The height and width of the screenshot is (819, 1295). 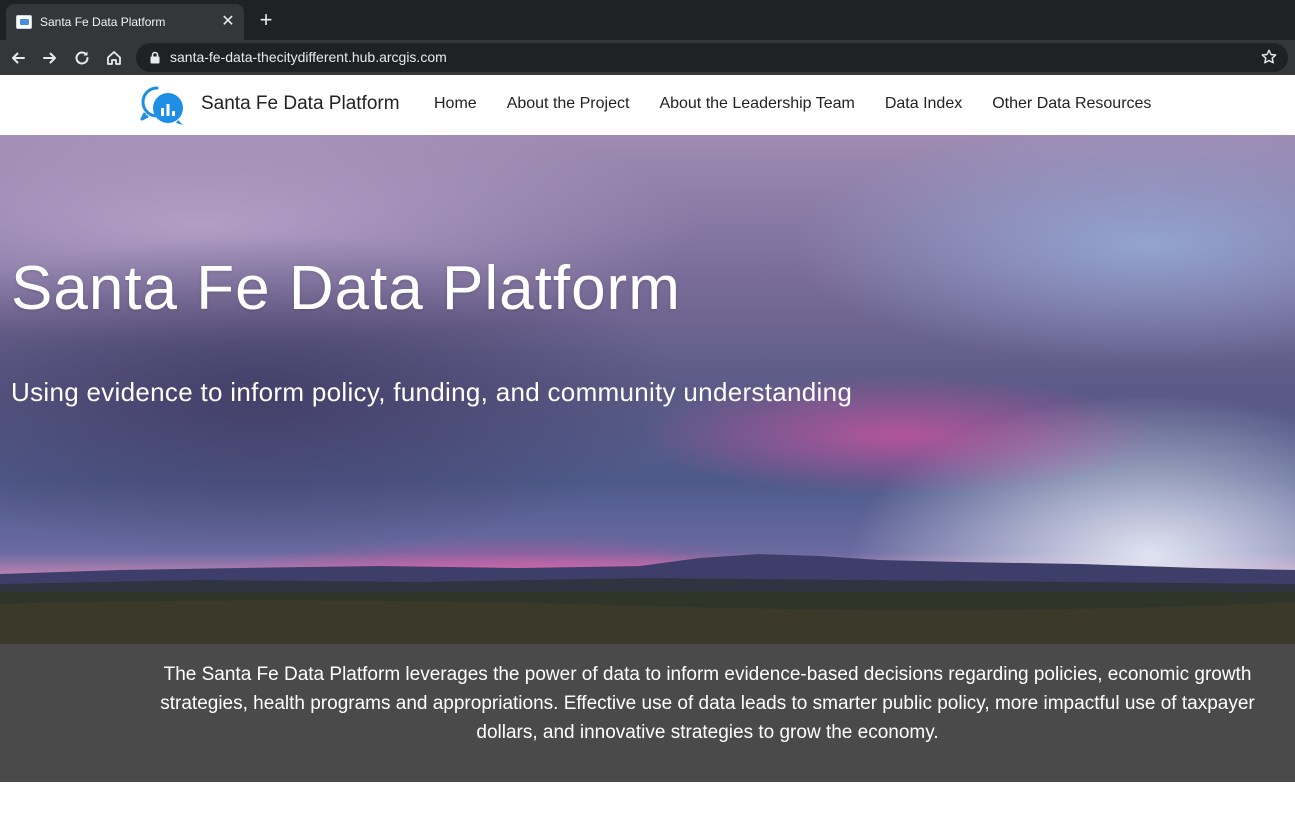 What do you see at coordinates (266, 20) in the screenshot?
I see `new-tab-button: +` at bounding box center [266, 20].